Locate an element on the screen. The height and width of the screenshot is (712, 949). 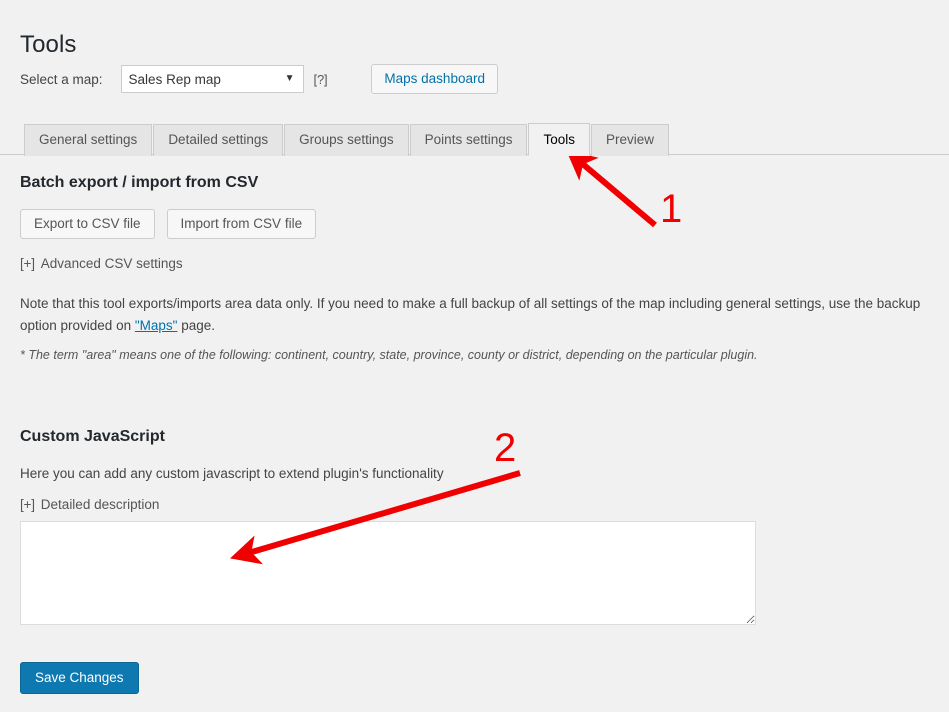
advanced-csv-settings-toggle: [+] Advanced CSV settings is located at coordinates (101, 263).